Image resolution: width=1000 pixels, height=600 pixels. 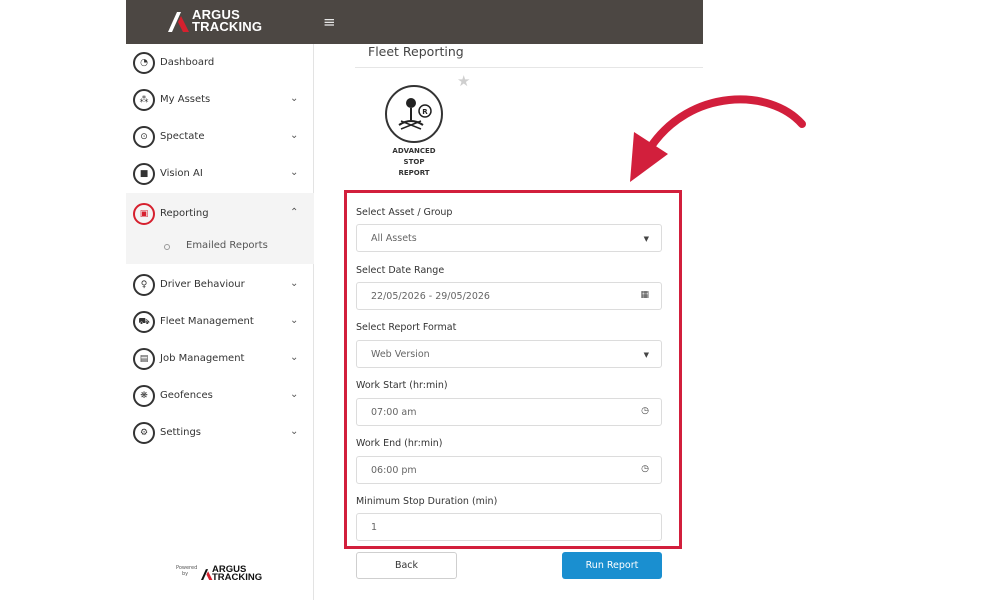 What do you see at coordinates (400, 354) in the screenshot?
I see `report-format-value: Web Version` at bounding box center [400, 354].